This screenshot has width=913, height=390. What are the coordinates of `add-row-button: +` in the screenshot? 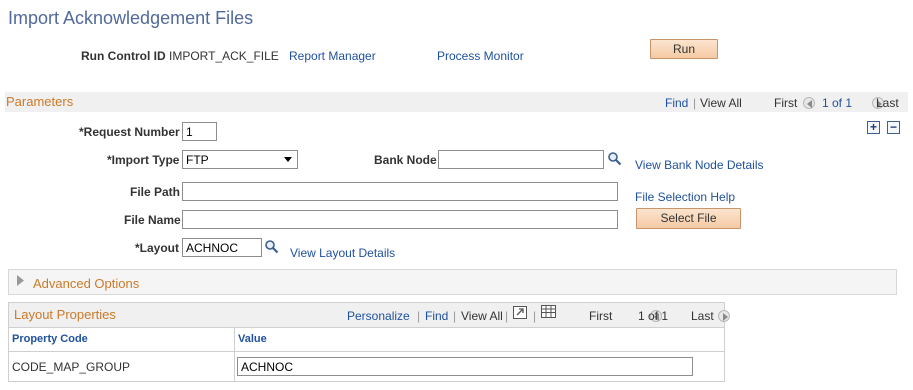 It's located at (873, 127).